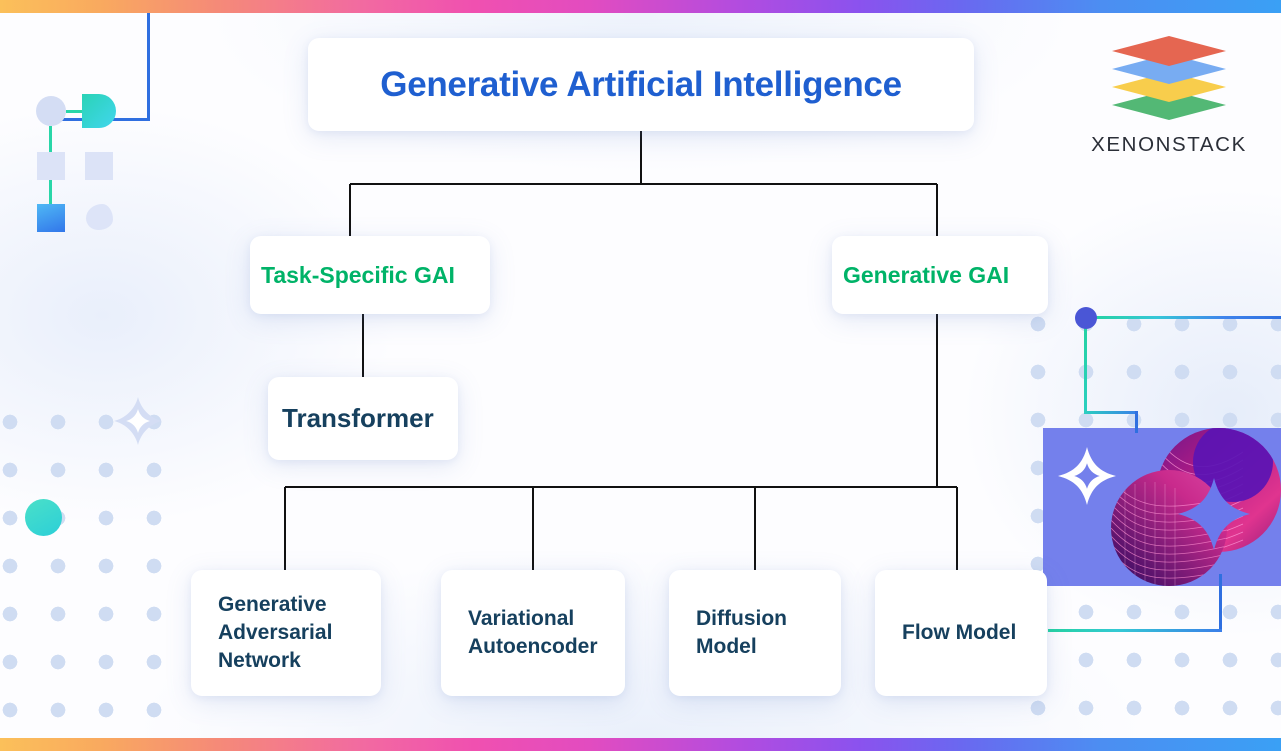  I want to click on bottom-gradient-bar, so click(640, 744).